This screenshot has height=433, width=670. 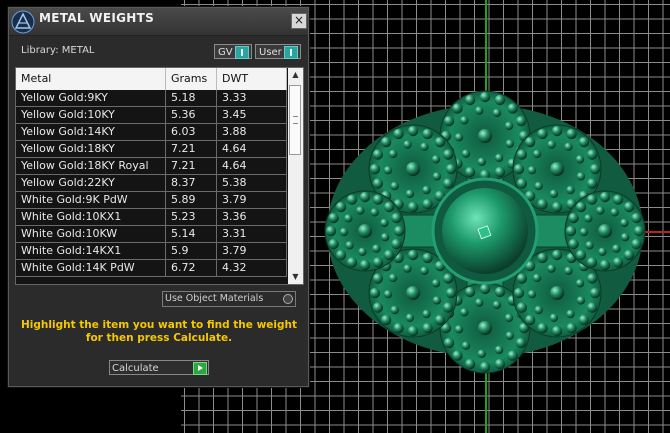 What do you see at coordinates (295, 176) in the screenshot?
I see `table-scrollbar: ▲ ▼` at bounding box center [295, 176].